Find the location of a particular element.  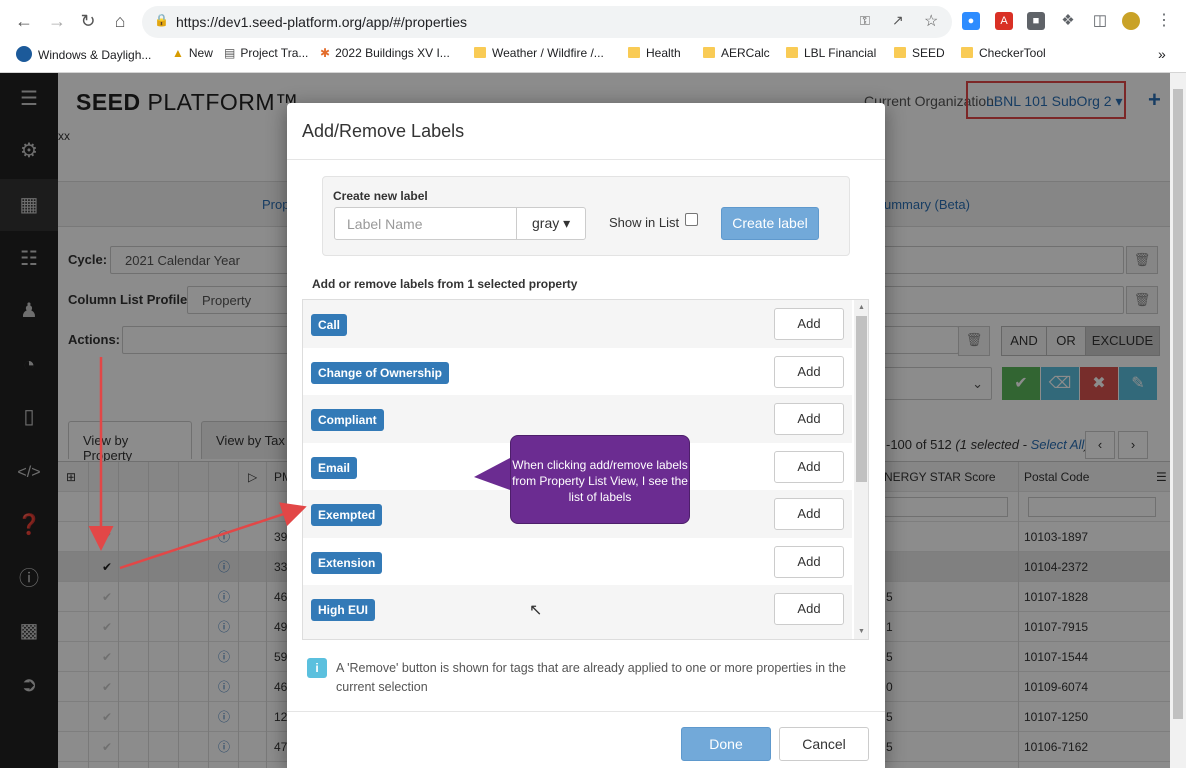

annotation-arrow-right is located at coordinates (213, 536).